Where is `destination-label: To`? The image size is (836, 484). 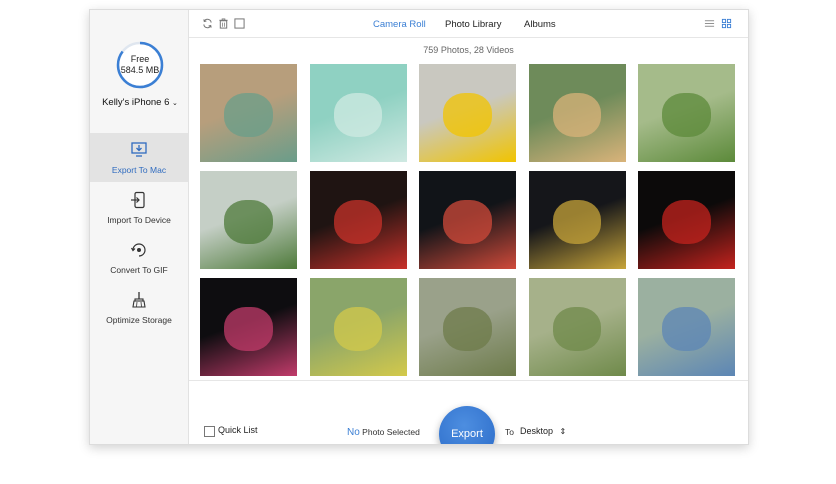
destination-label: To is located at coordinates (509, 432).